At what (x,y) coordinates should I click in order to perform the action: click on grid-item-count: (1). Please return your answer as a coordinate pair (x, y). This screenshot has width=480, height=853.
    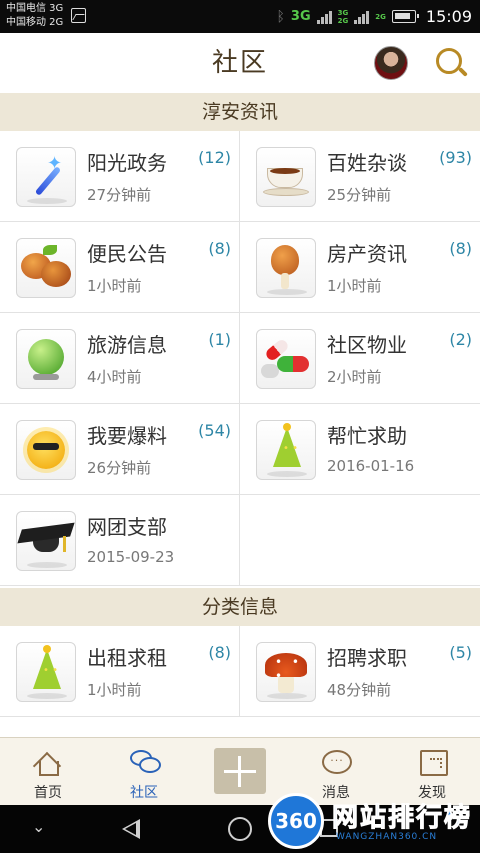
    Looking at the image, I should click on (219, 339).